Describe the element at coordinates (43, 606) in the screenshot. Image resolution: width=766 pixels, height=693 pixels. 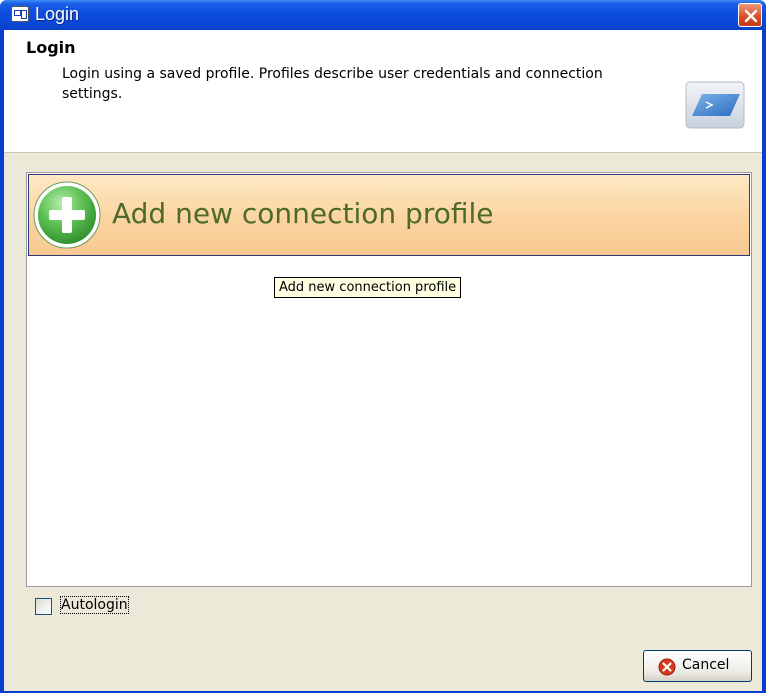
I see `autologin-checkbox` at that location.